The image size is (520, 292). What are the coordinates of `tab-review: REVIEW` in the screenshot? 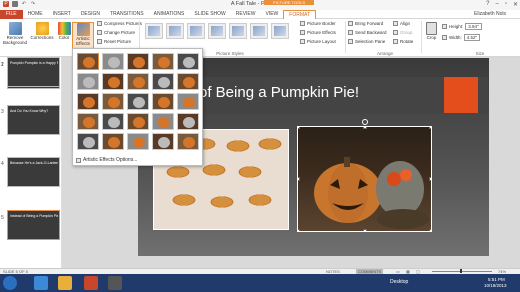 It's located at (246, 14).